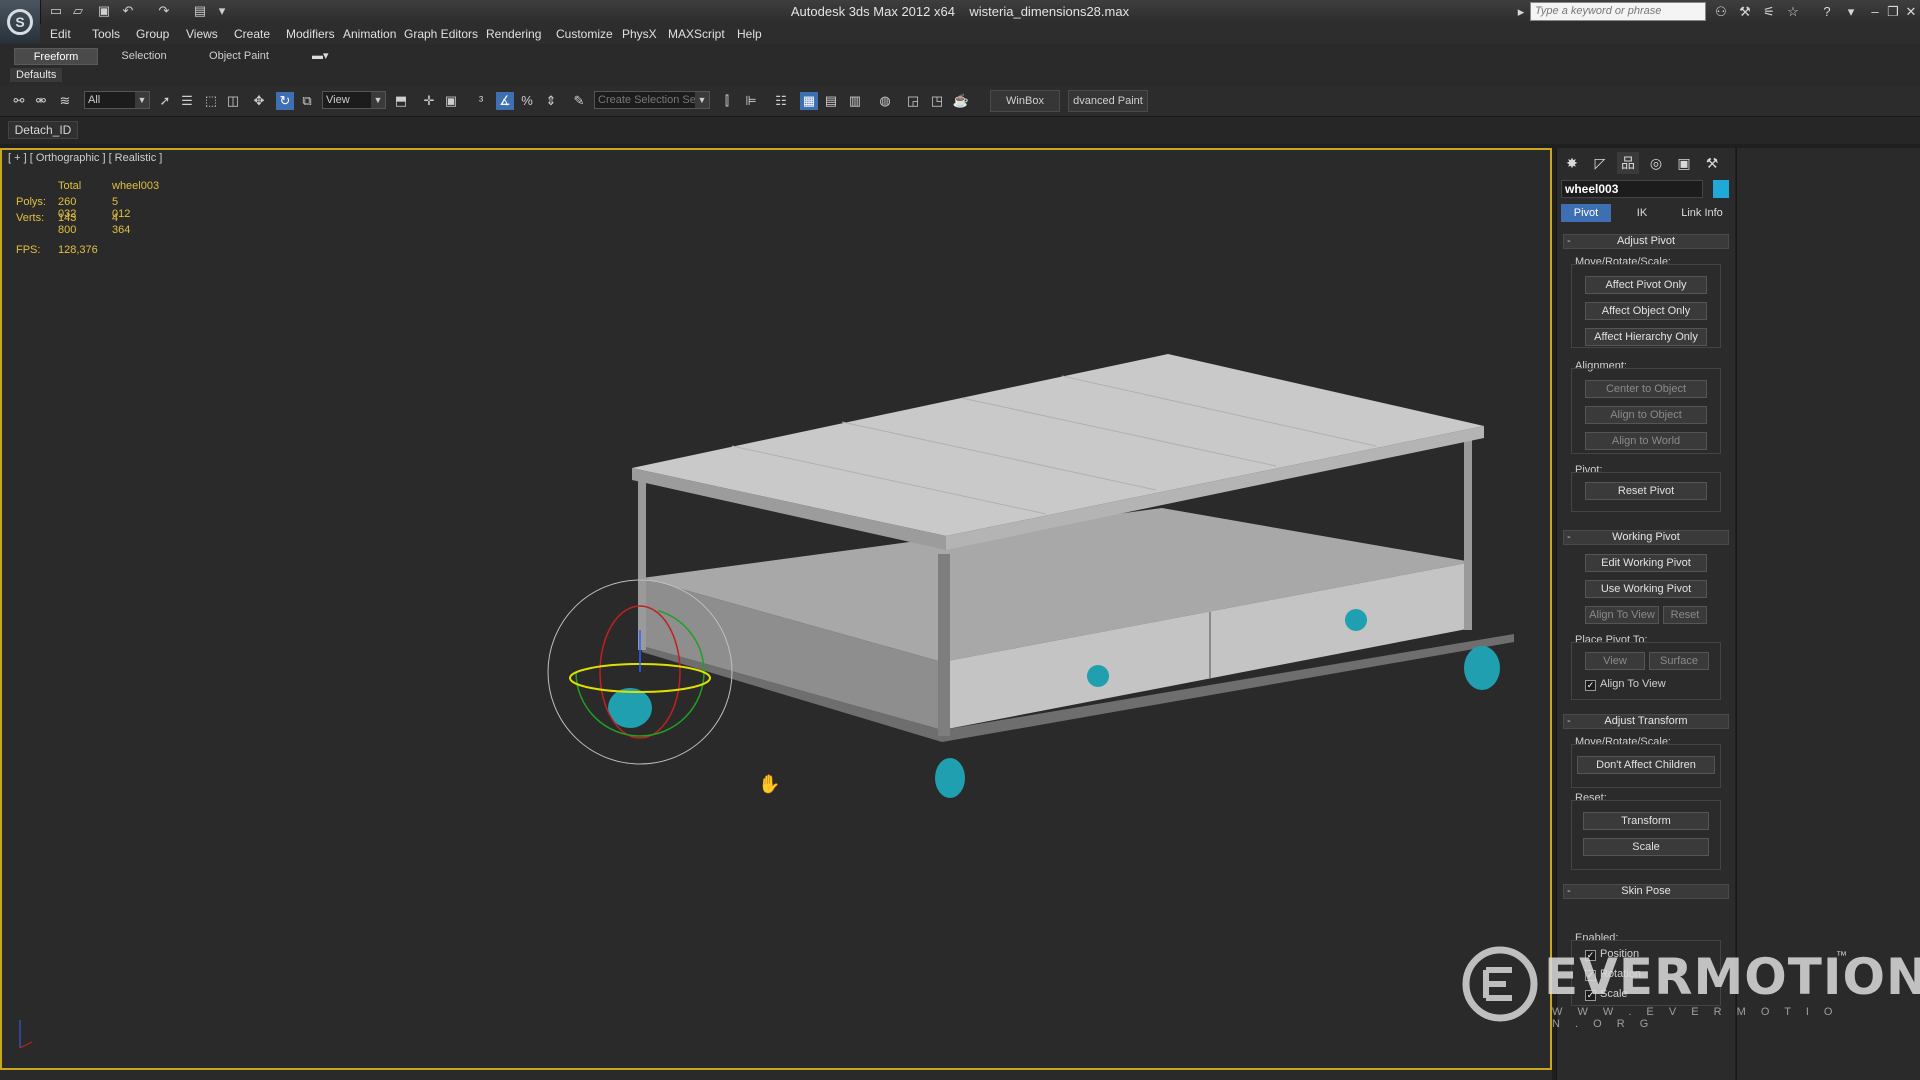 This screenshot has width=1920, height=1080. I want to click on render-production-icon: ☕, so click(961, 101).